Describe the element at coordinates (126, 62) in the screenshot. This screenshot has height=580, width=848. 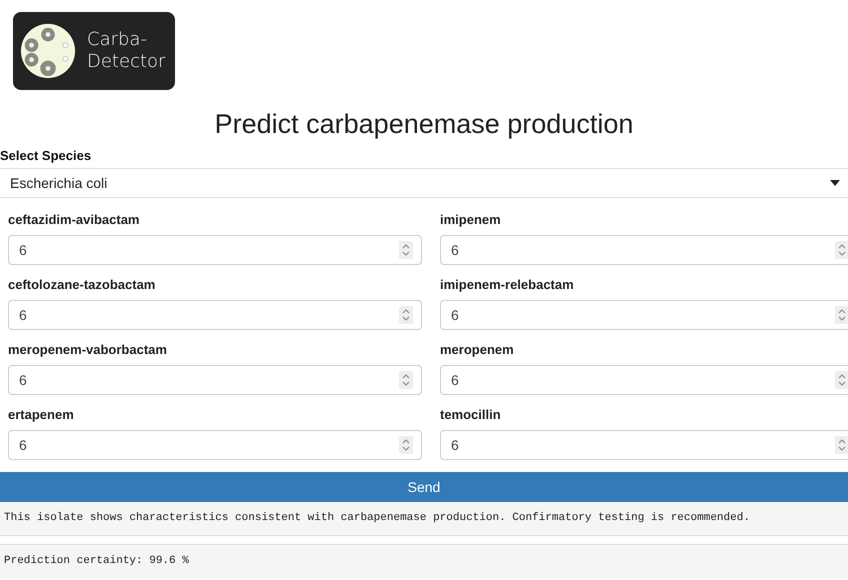
I see `logo-text: Detector` at that location.